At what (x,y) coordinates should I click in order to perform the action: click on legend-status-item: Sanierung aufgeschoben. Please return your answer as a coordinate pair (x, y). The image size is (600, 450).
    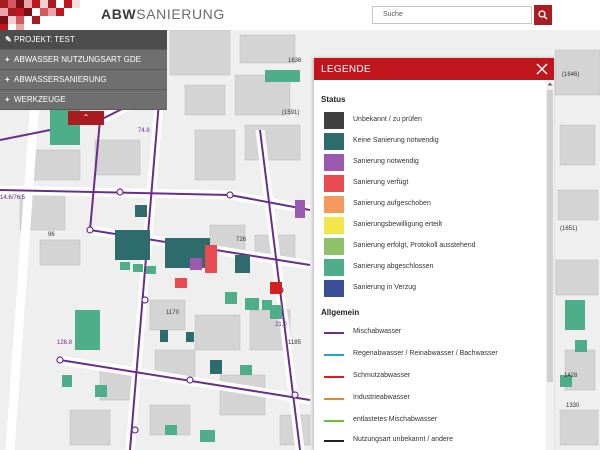
    Looking at the image, I should click on (434, 205).